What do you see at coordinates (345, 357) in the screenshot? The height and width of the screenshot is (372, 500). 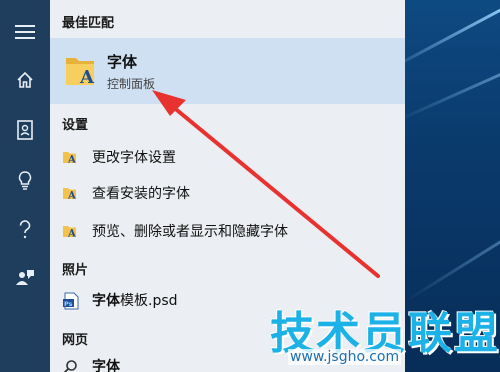 I see `watermark-url: www.jsgho.com` at bounding box center [345, 357].